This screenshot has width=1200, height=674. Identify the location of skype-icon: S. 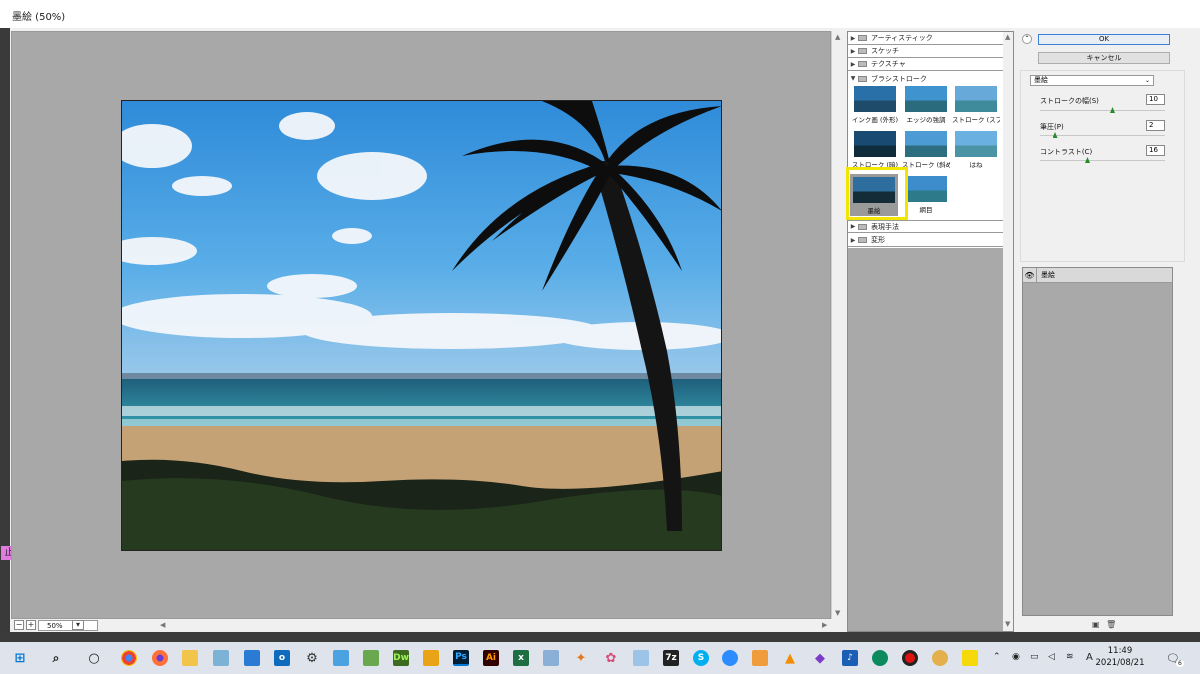
(701, 658).